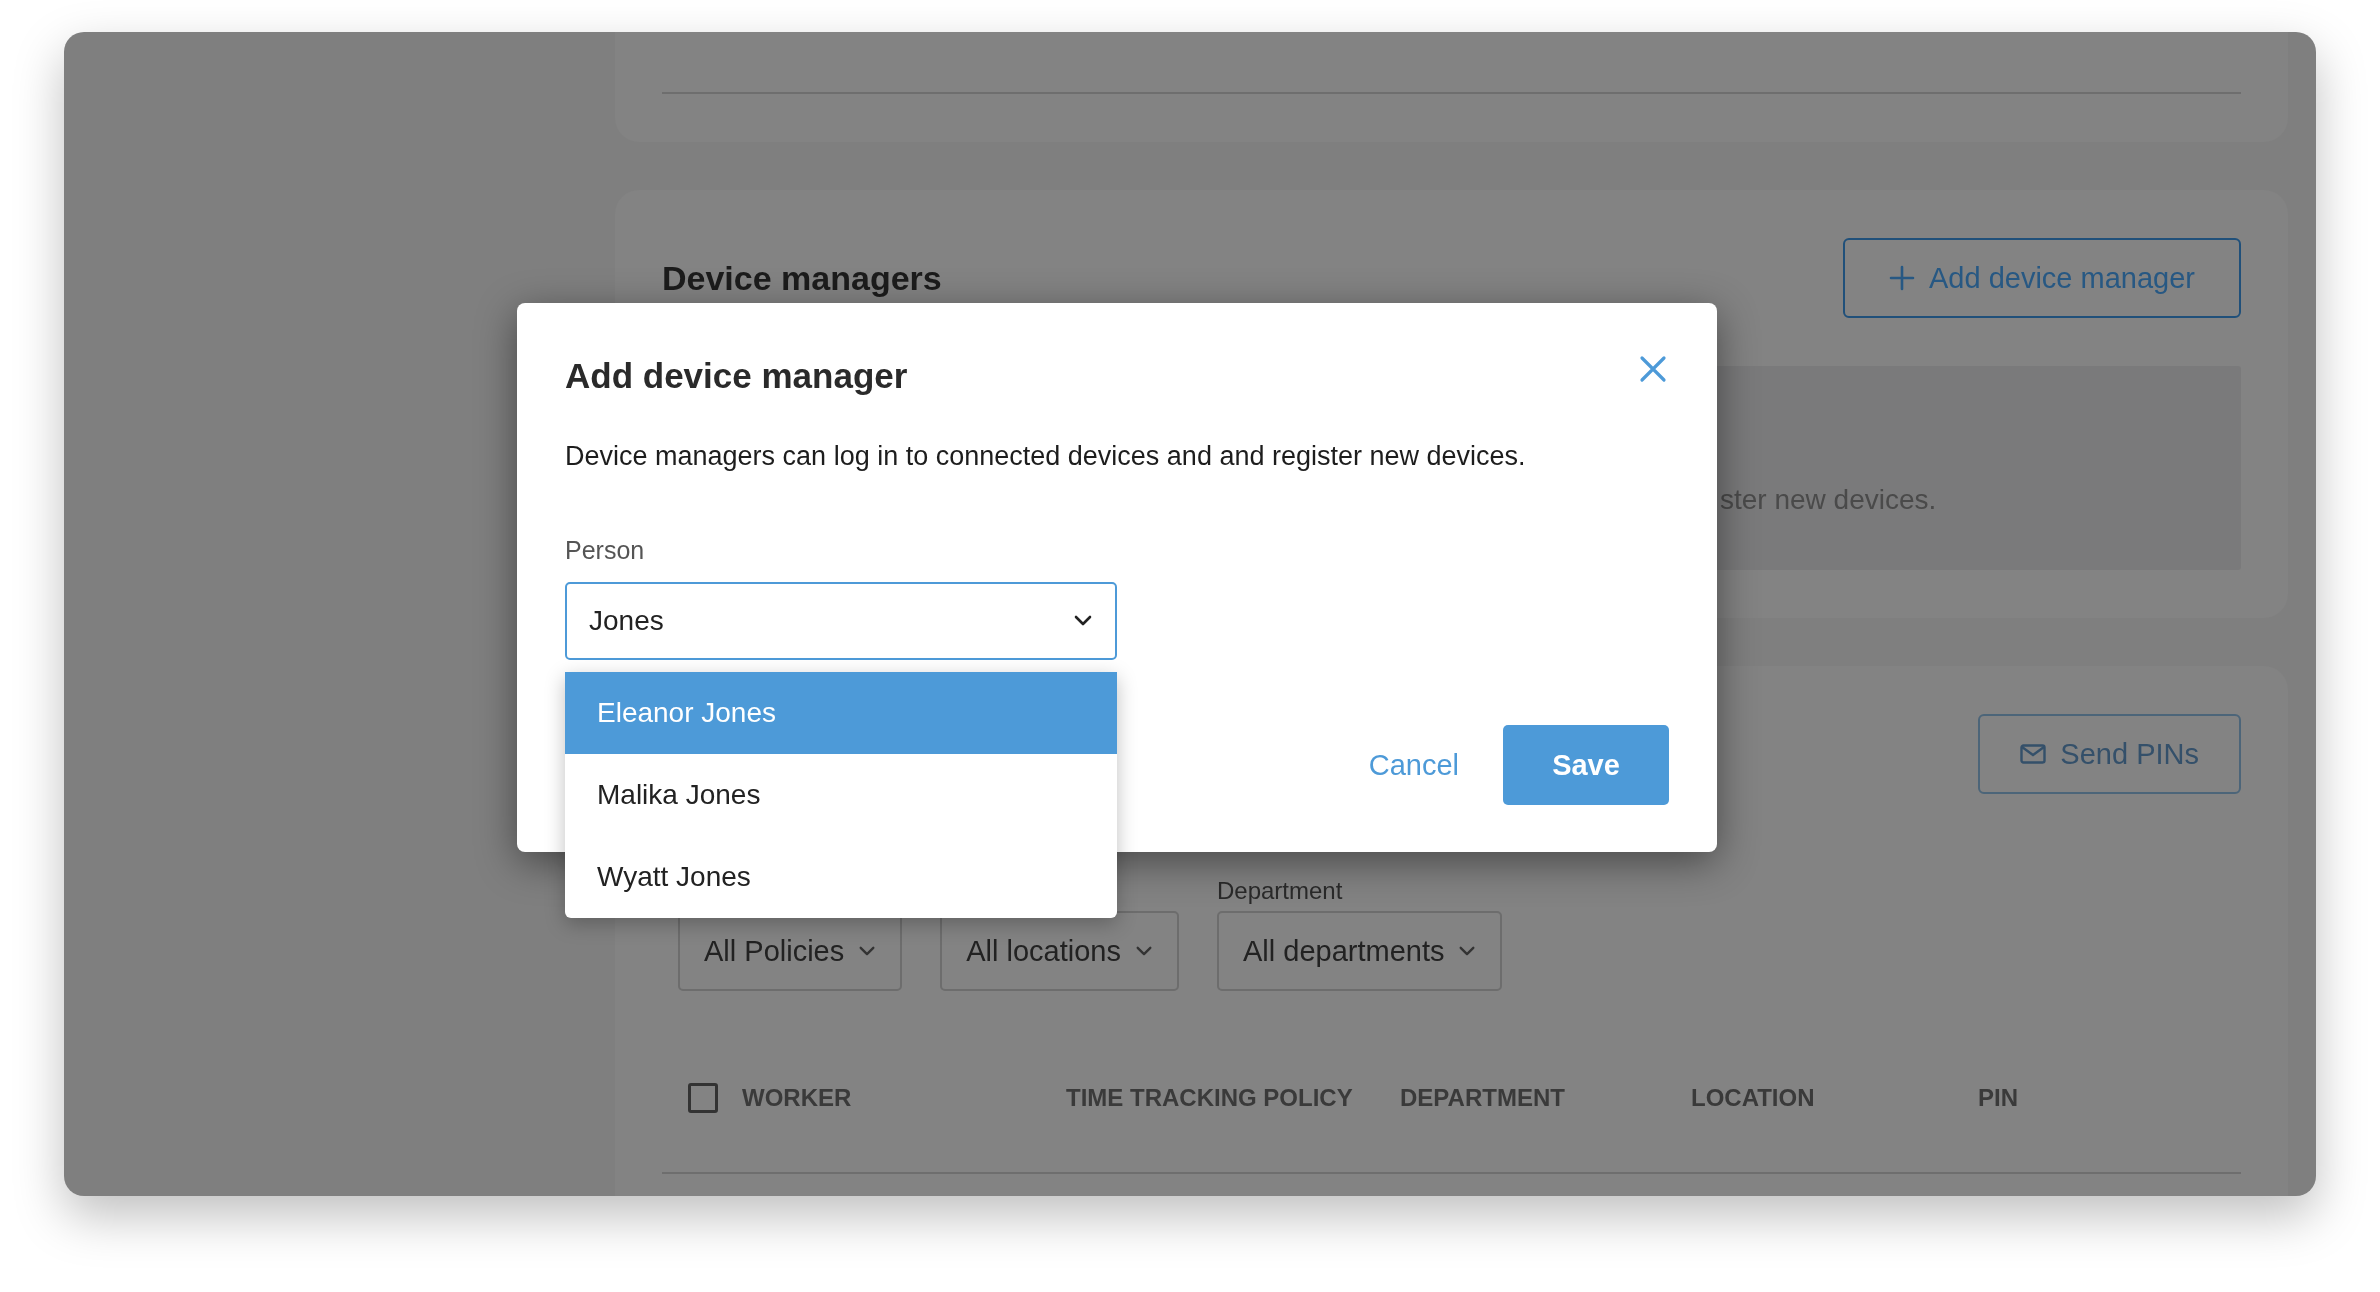 The width and height of the screenshot is (2380, 1292). What do you see at coordinates (703, 1098) in the screenshot?
I see `select-all-checkbox` at bounding box center [703, 1098].